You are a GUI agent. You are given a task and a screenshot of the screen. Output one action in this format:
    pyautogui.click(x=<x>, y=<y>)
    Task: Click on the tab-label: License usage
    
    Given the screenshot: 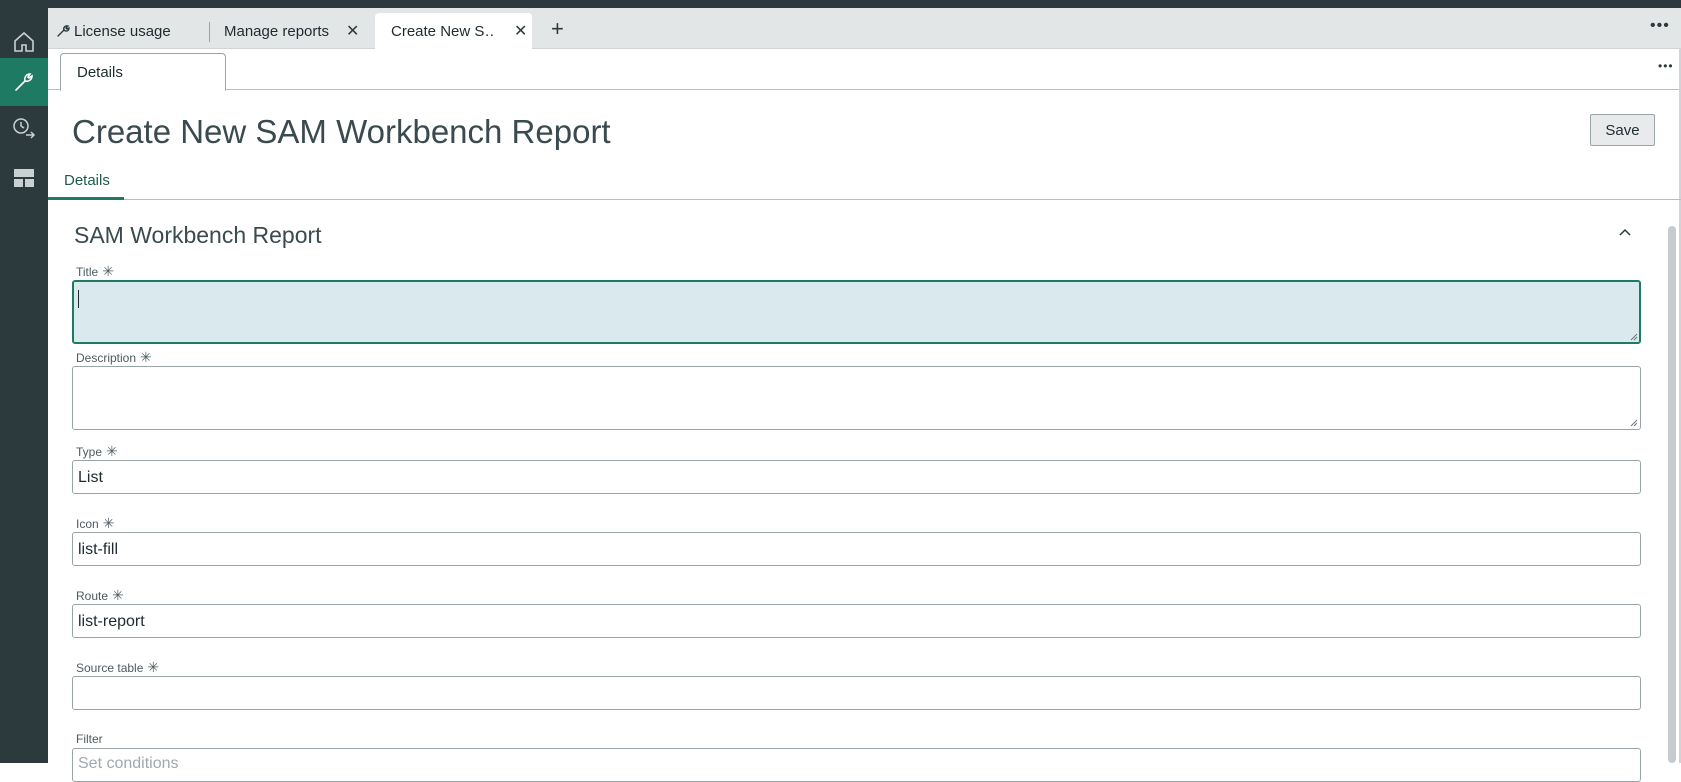 What is the action you would take?
    pyautogui.click(x=122, y=31)
    